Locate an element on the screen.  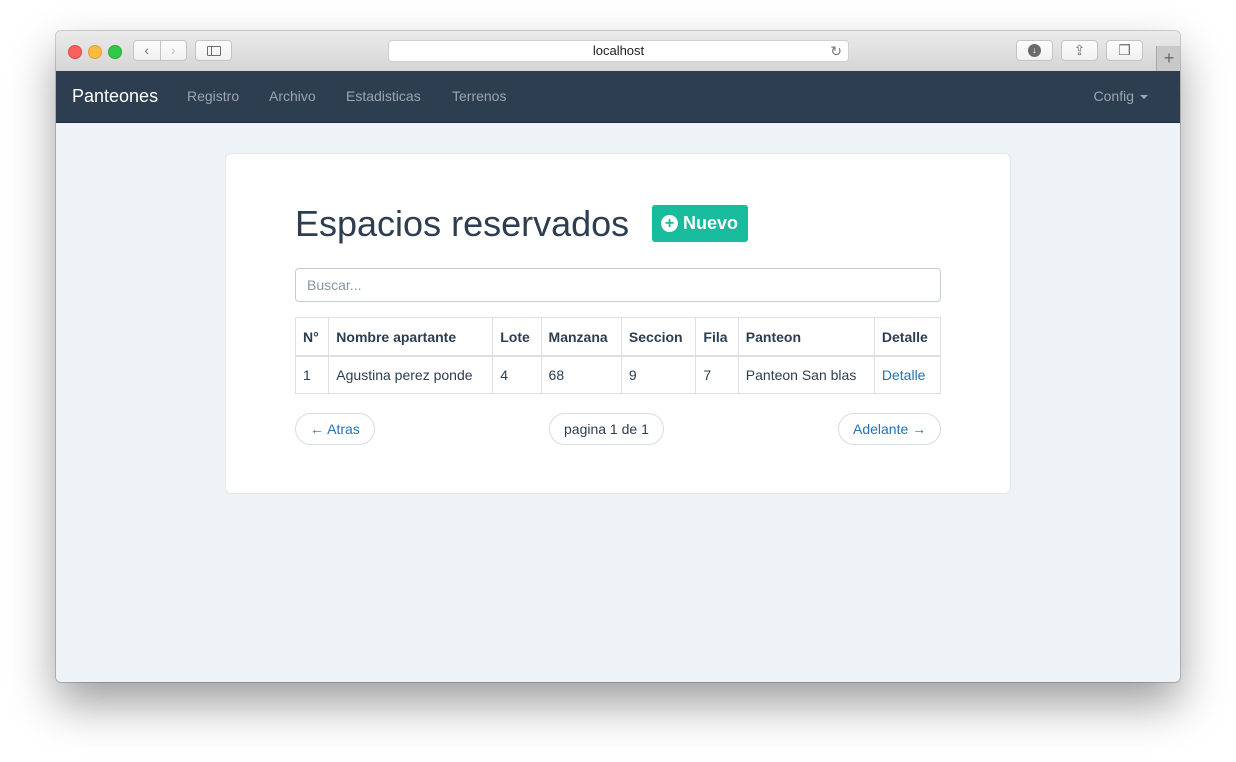
prev-page-button: ← Atras is located at coordinates (335, 429).